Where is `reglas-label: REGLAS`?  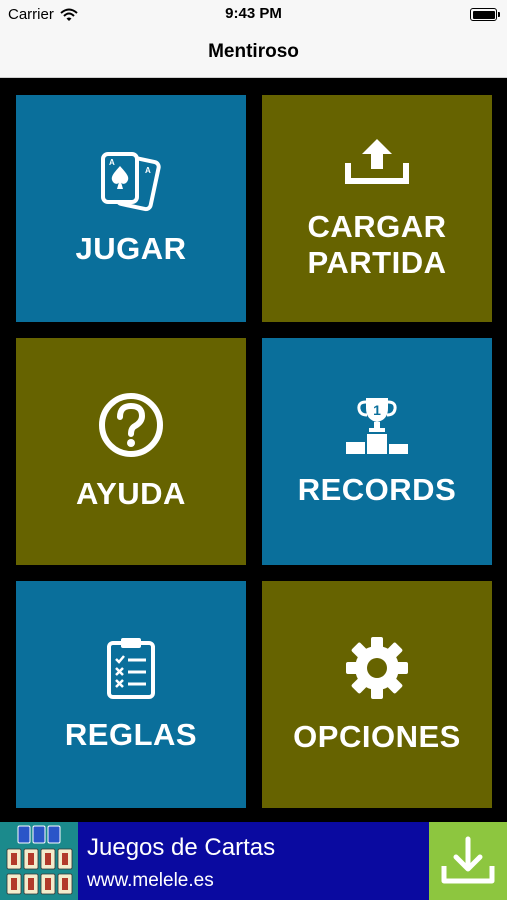
reglas-label: REGLAS is located at coordinates (131, 734).